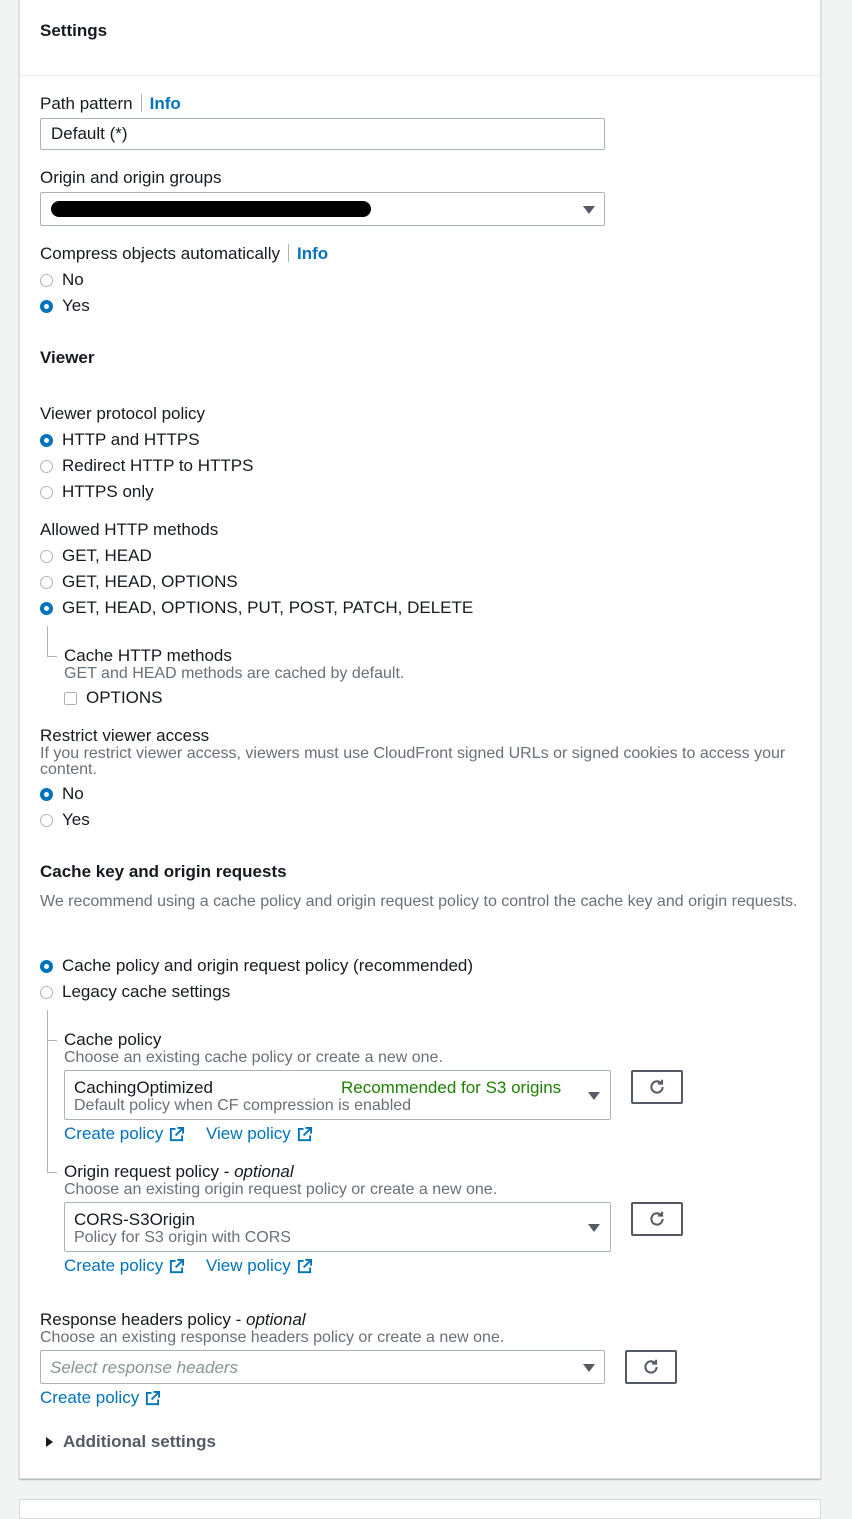 Image resolution: width=852 pixels, height=1519 pixels. What do you see at coordinates (113, 1039) in the screenshot?
I see `cache-policy-label: Cache policy` at bounding box center [113, 1039].